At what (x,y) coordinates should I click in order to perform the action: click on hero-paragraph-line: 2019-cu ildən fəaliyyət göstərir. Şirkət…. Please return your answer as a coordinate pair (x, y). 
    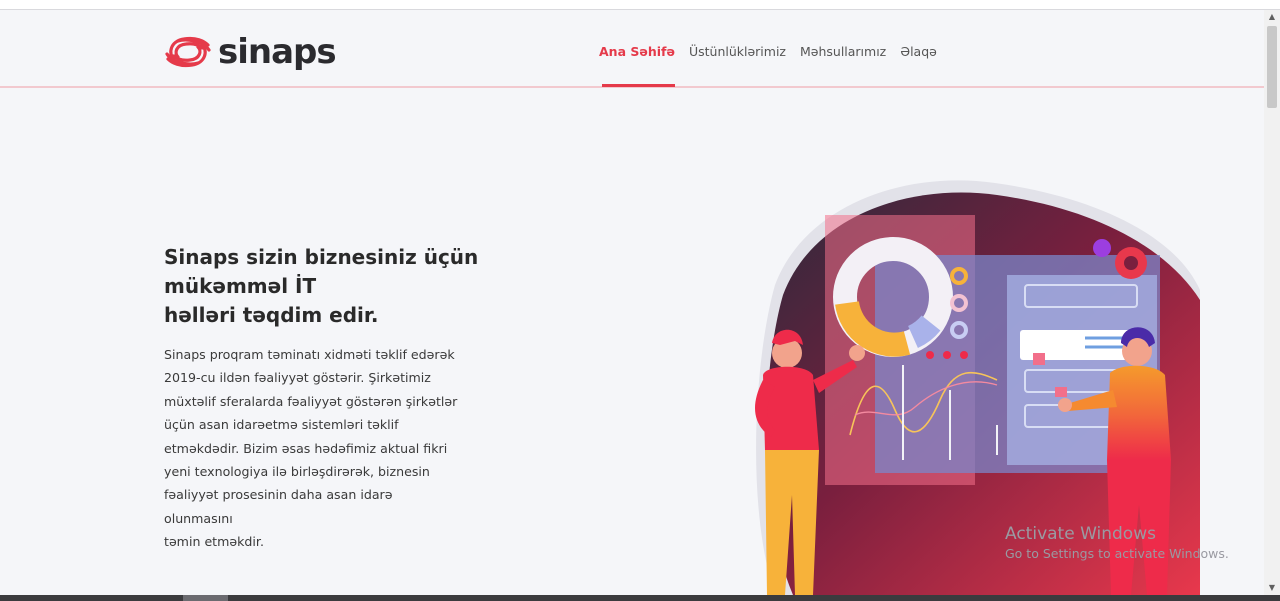
    Looking at the image, I should click on (297, 378).